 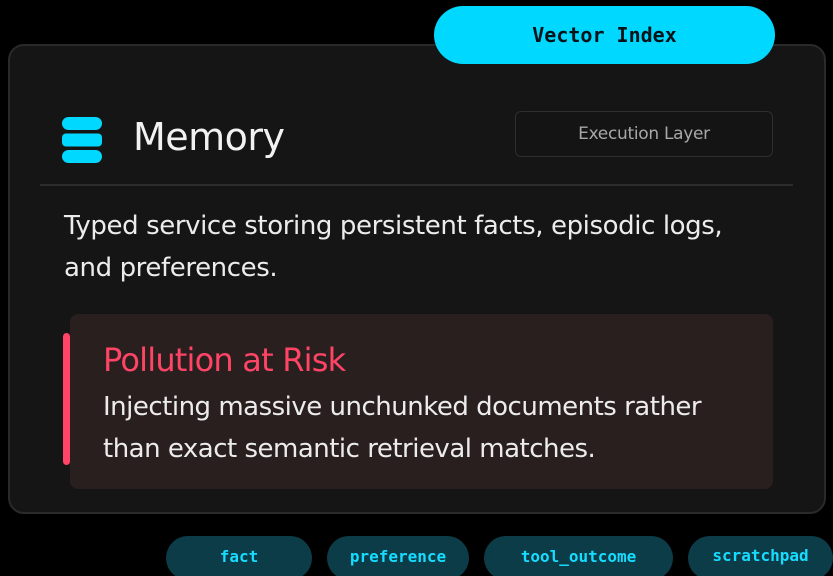 I want to click on tag-label: scratchpad, so click(x=760, y=555).